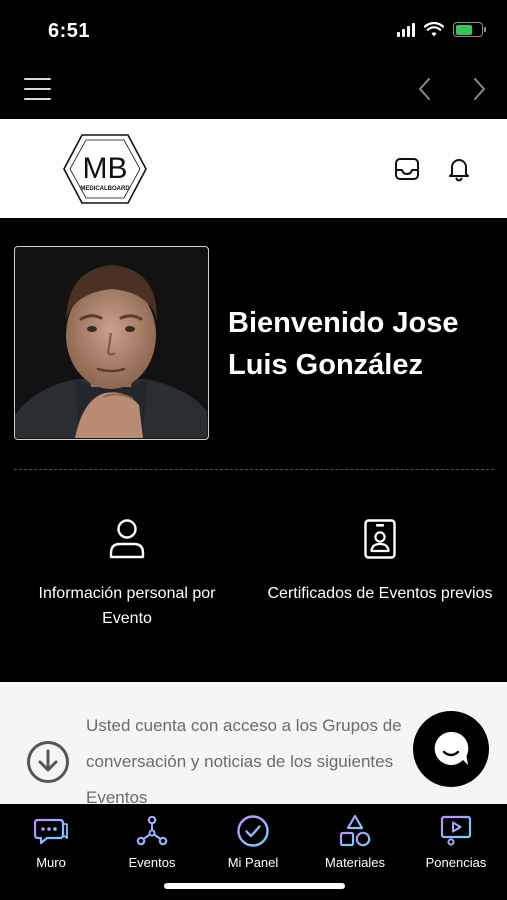 Image resolution: width=507 pixels, height=900 pixels. What do you see at coordinates (463, 29) in the screenshot?
I see `battery-level` at bounding box center [463, 29].